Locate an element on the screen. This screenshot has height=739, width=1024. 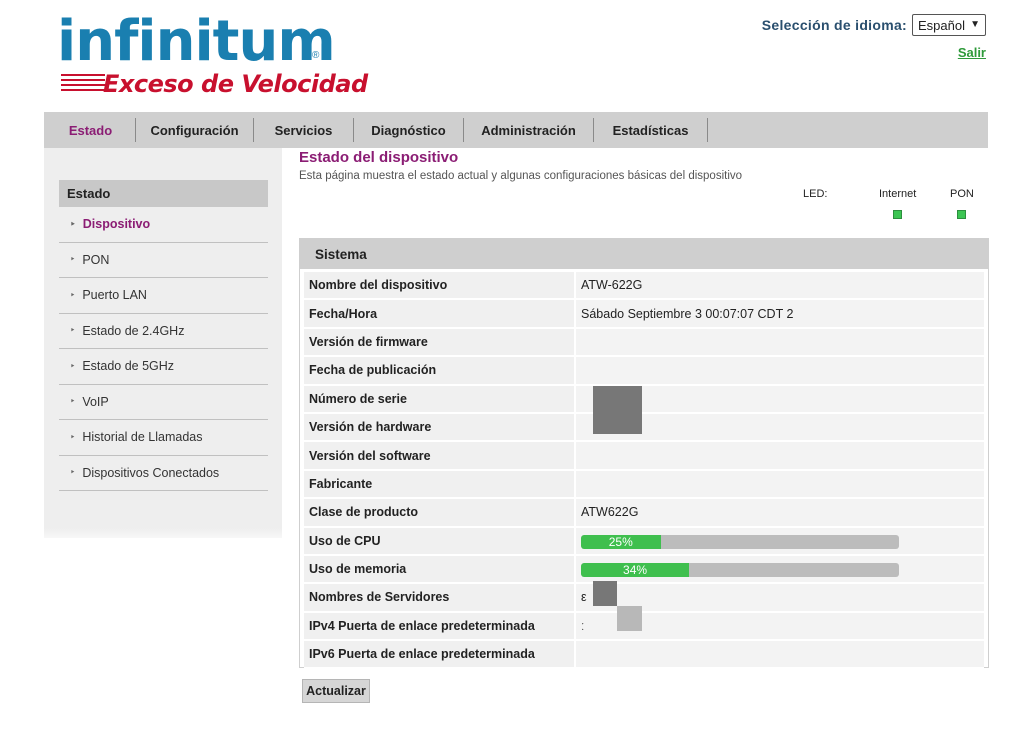
led-internet-label: Internet is located at coordinates (898, 194).